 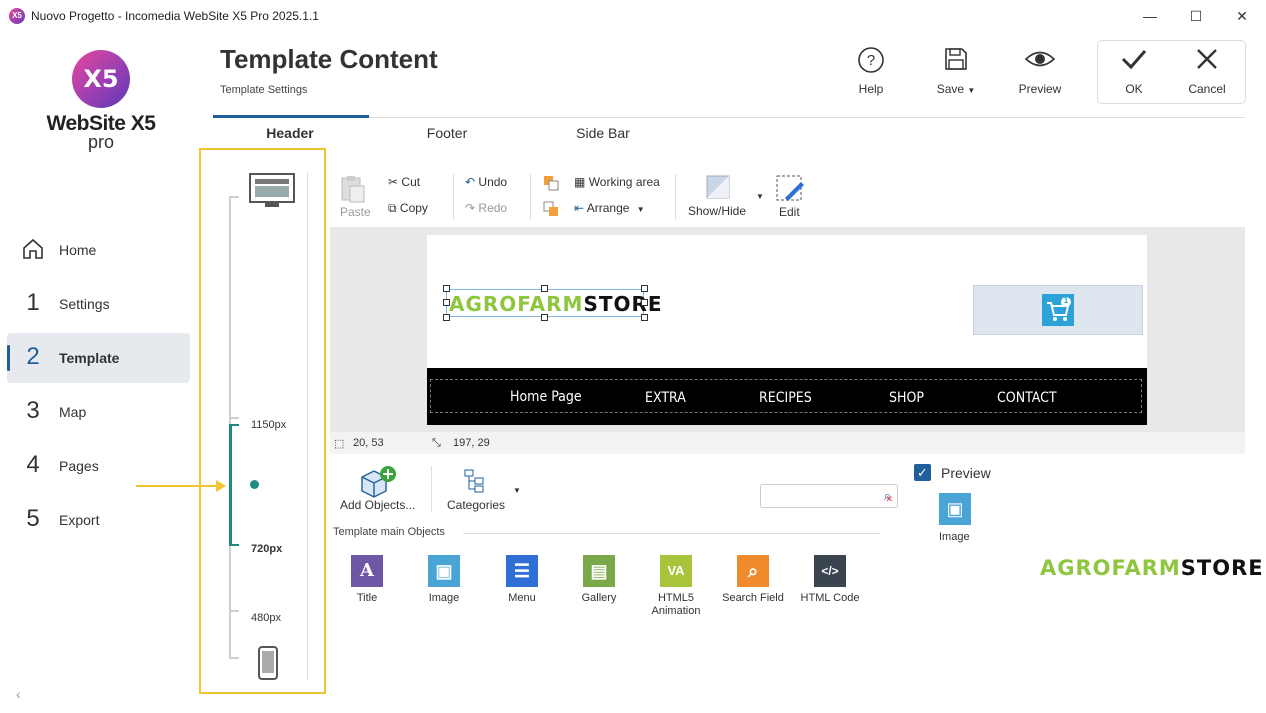 I want to click on minimize-button: —, so click(x=1150, y=16).